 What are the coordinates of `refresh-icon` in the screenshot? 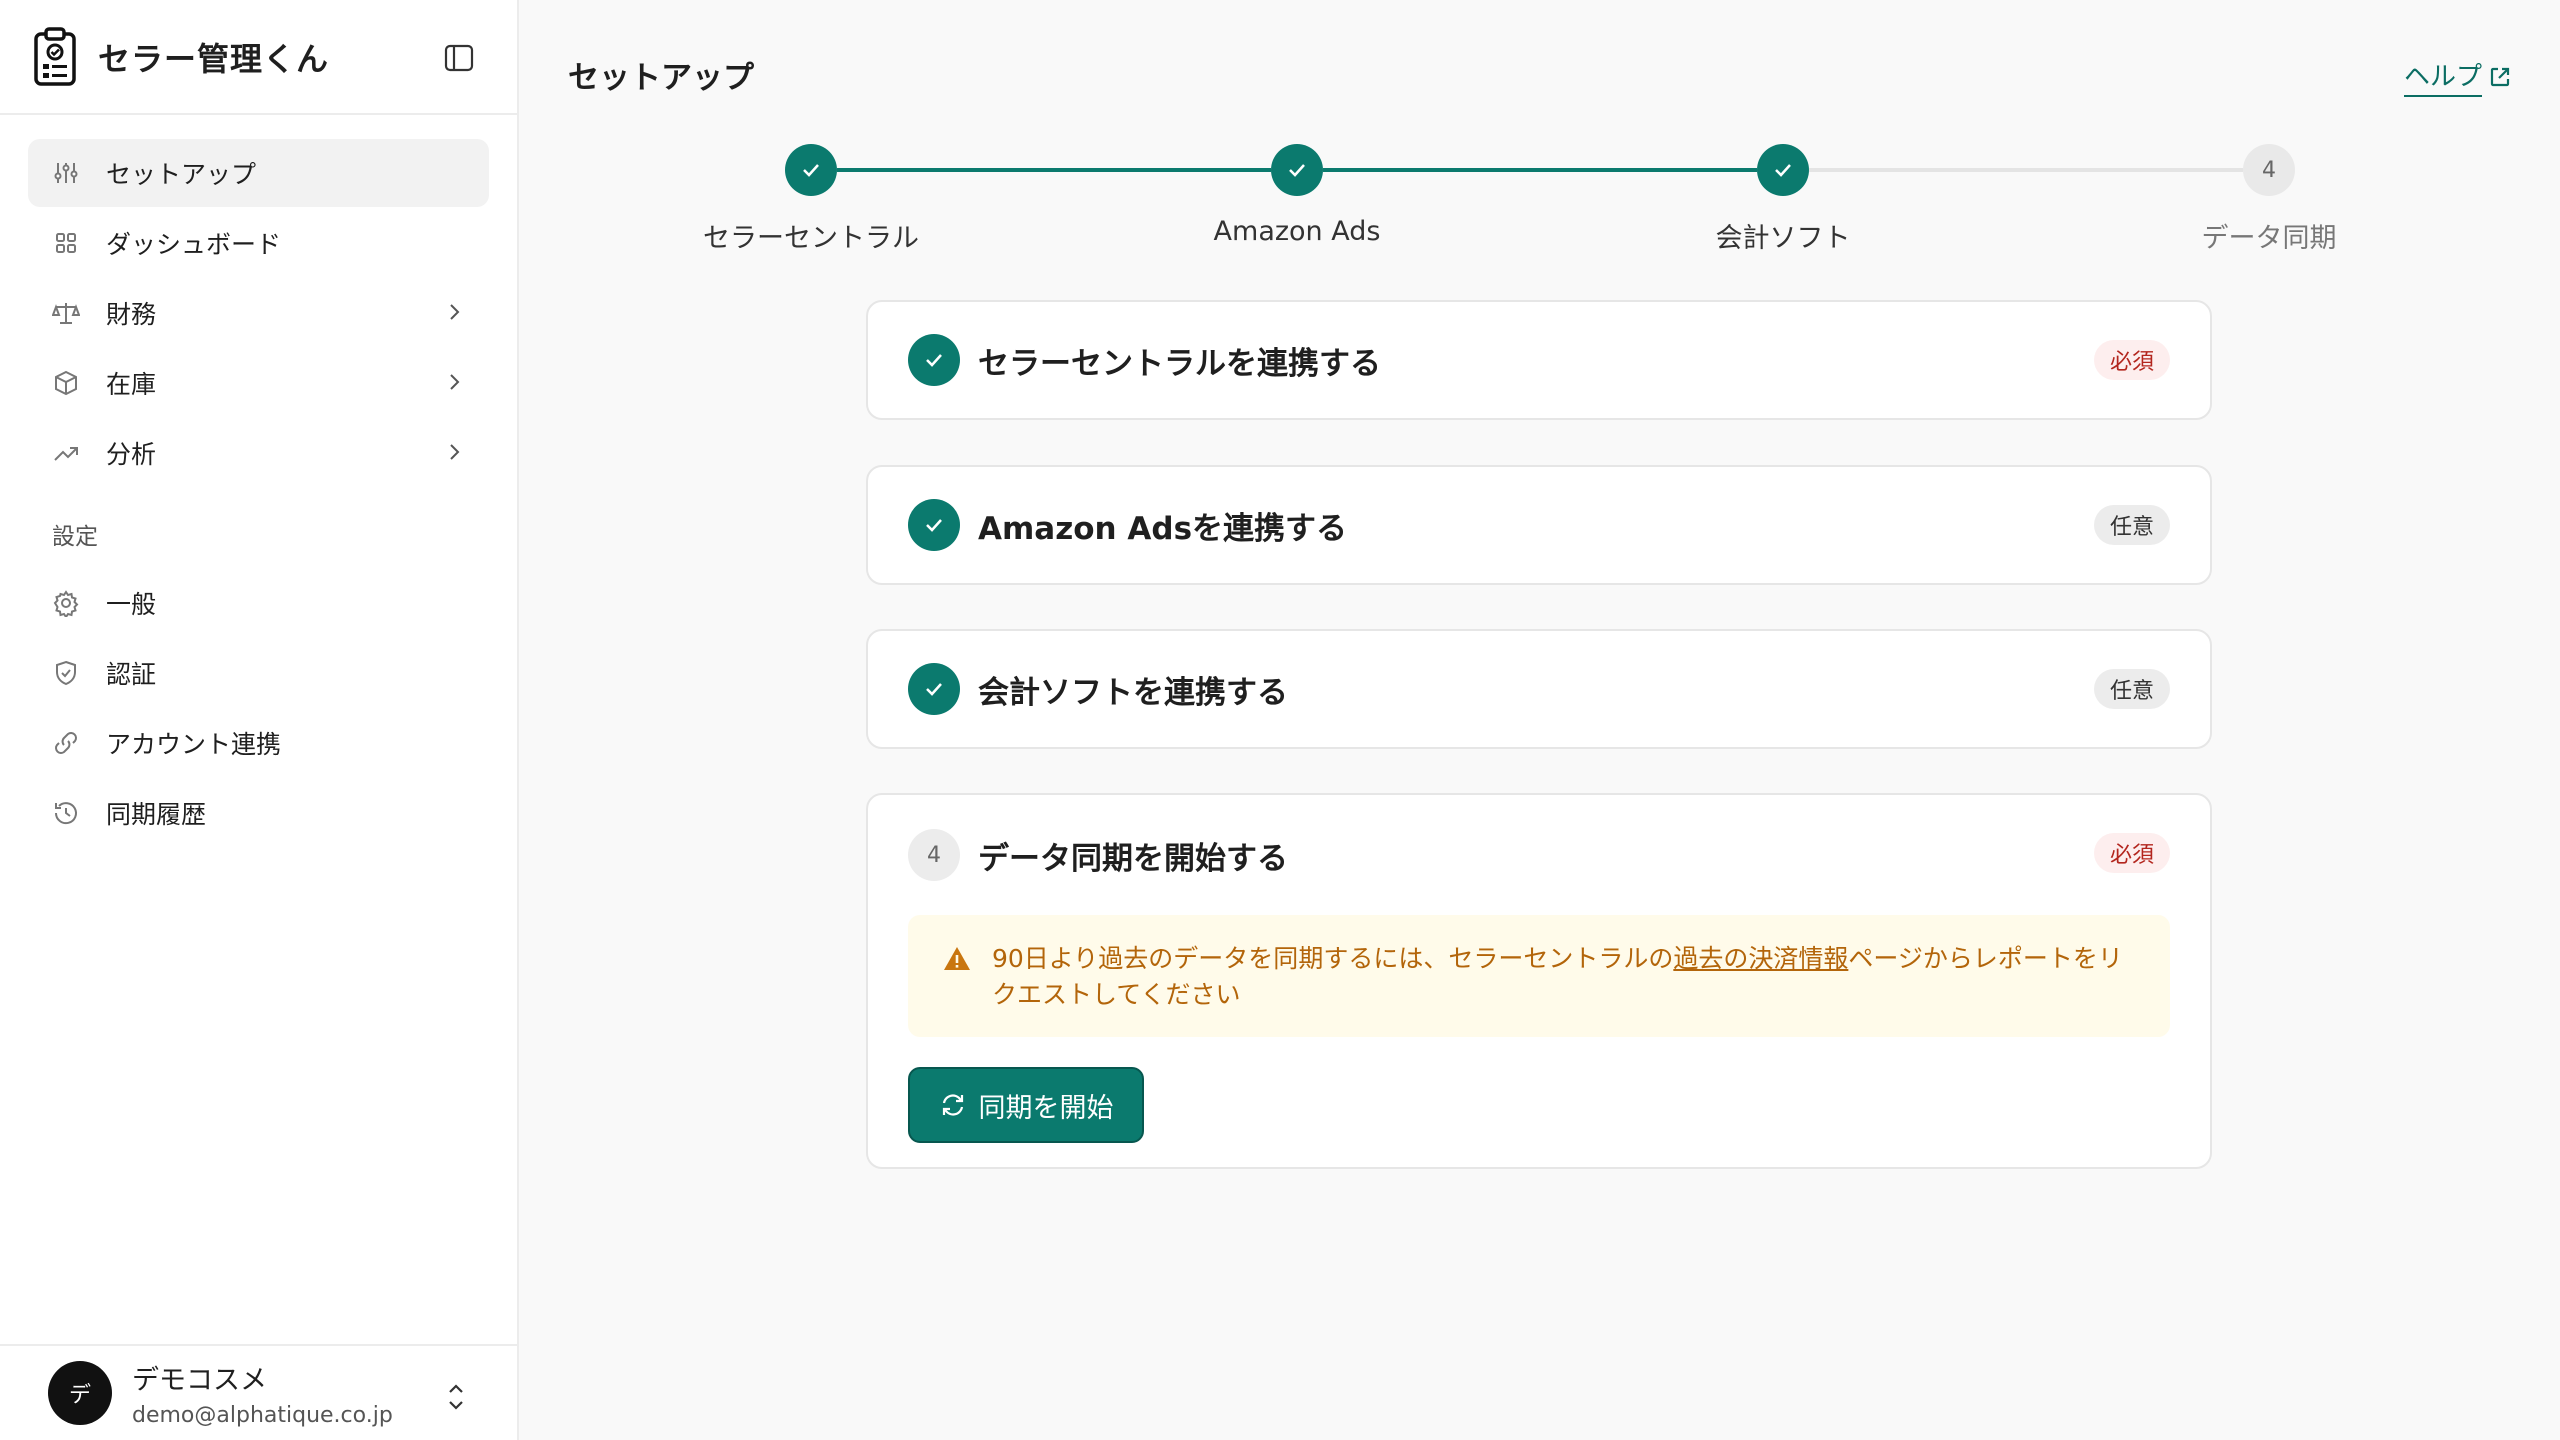 It's located at (952, 1105).